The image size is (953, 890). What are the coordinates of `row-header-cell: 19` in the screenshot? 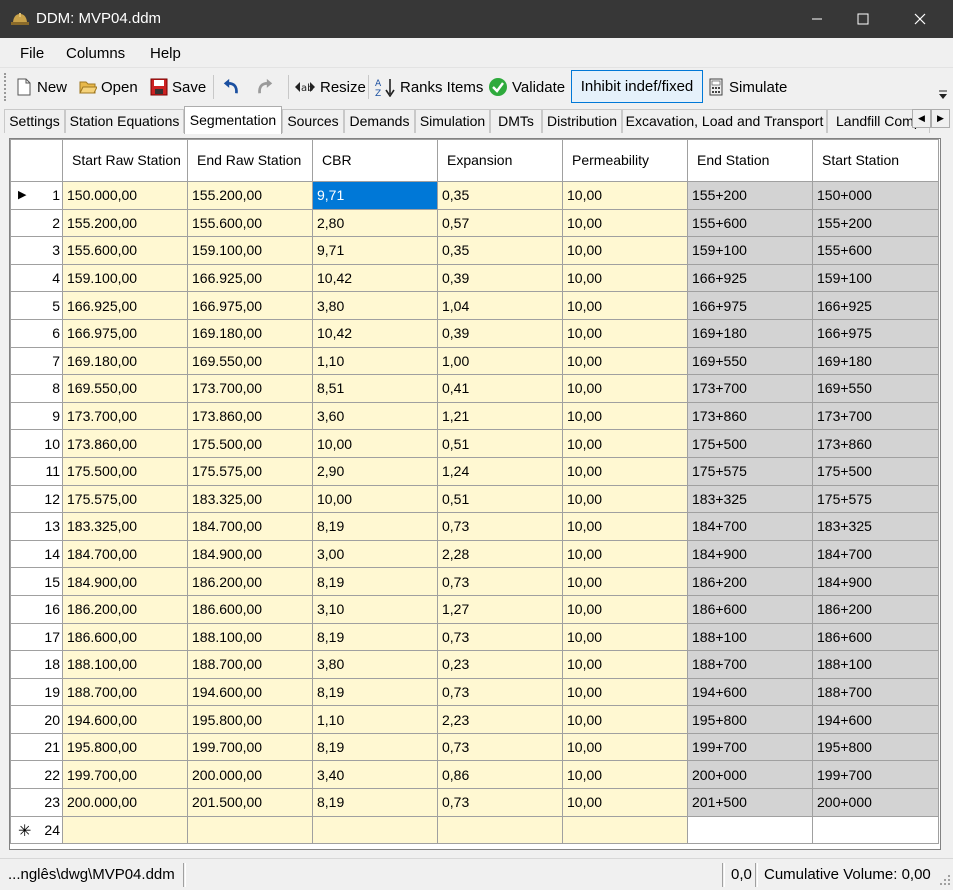 It's located at (36, 692).